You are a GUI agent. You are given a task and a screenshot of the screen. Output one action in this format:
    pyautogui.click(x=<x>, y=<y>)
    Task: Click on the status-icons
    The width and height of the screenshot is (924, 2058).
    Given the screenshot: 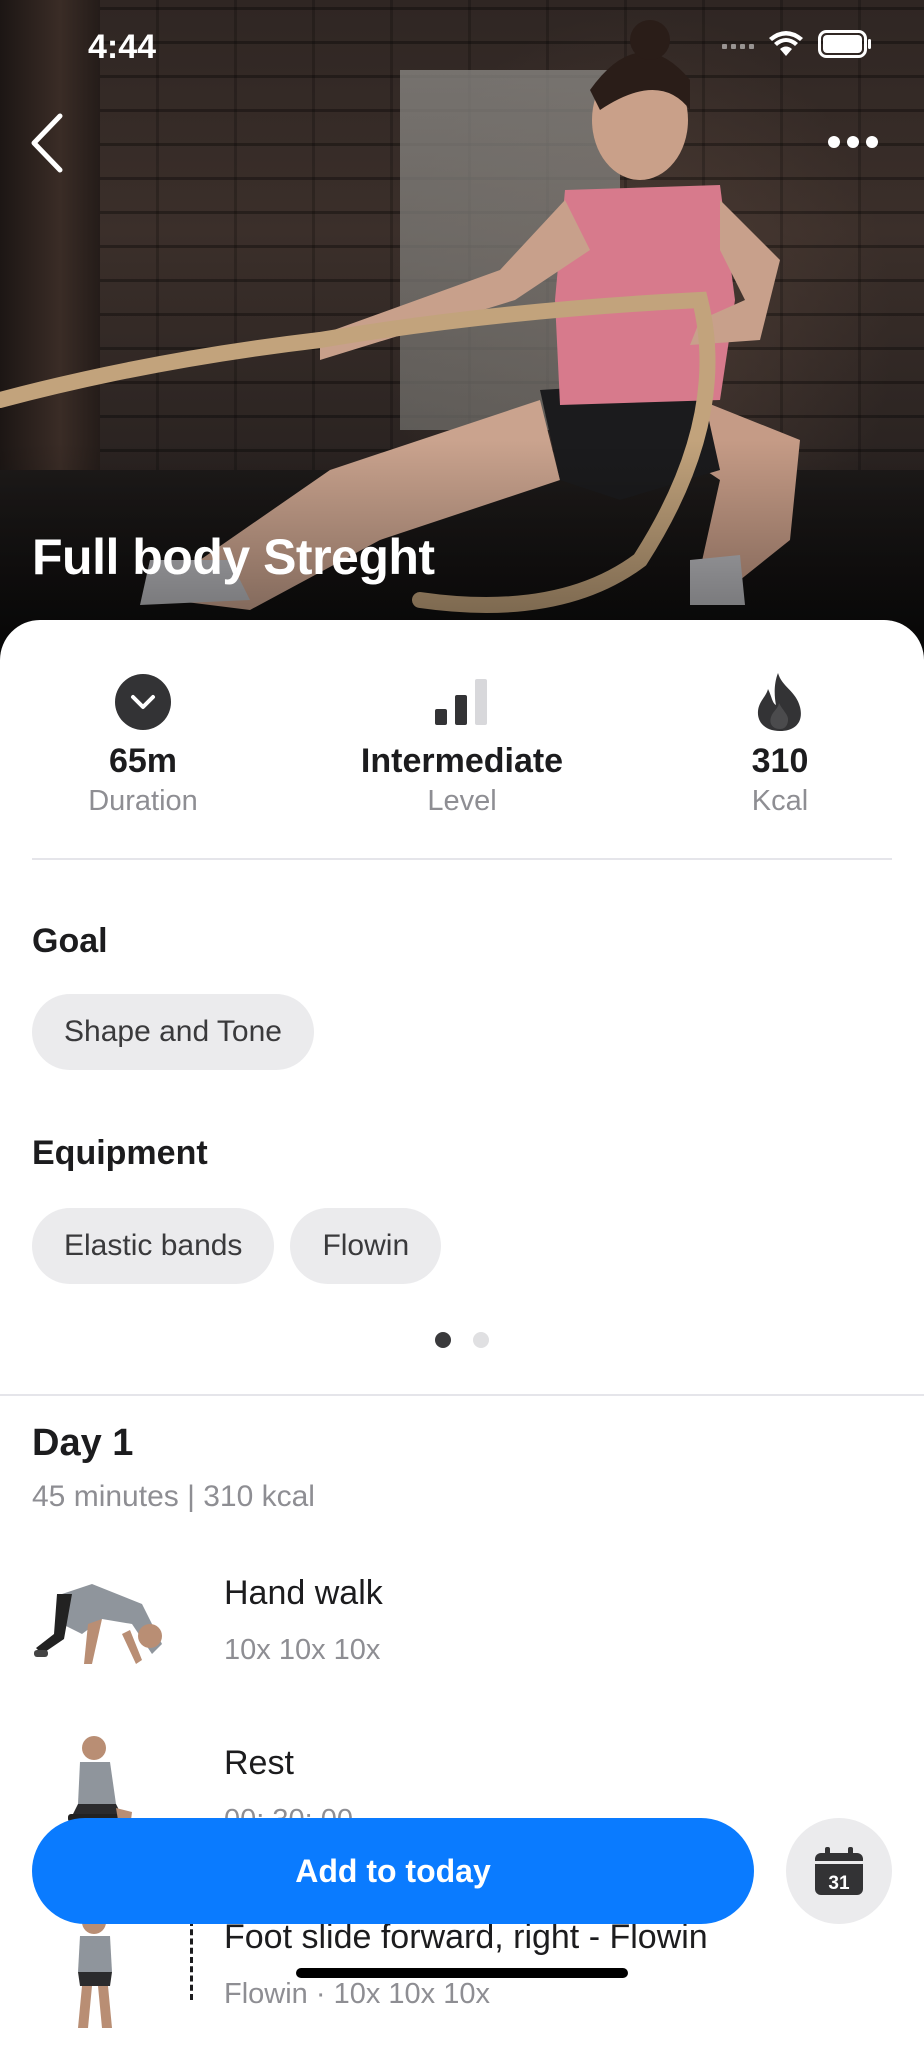 What is the action you would take?
    pyautogui.click(x=797, y=46)
    